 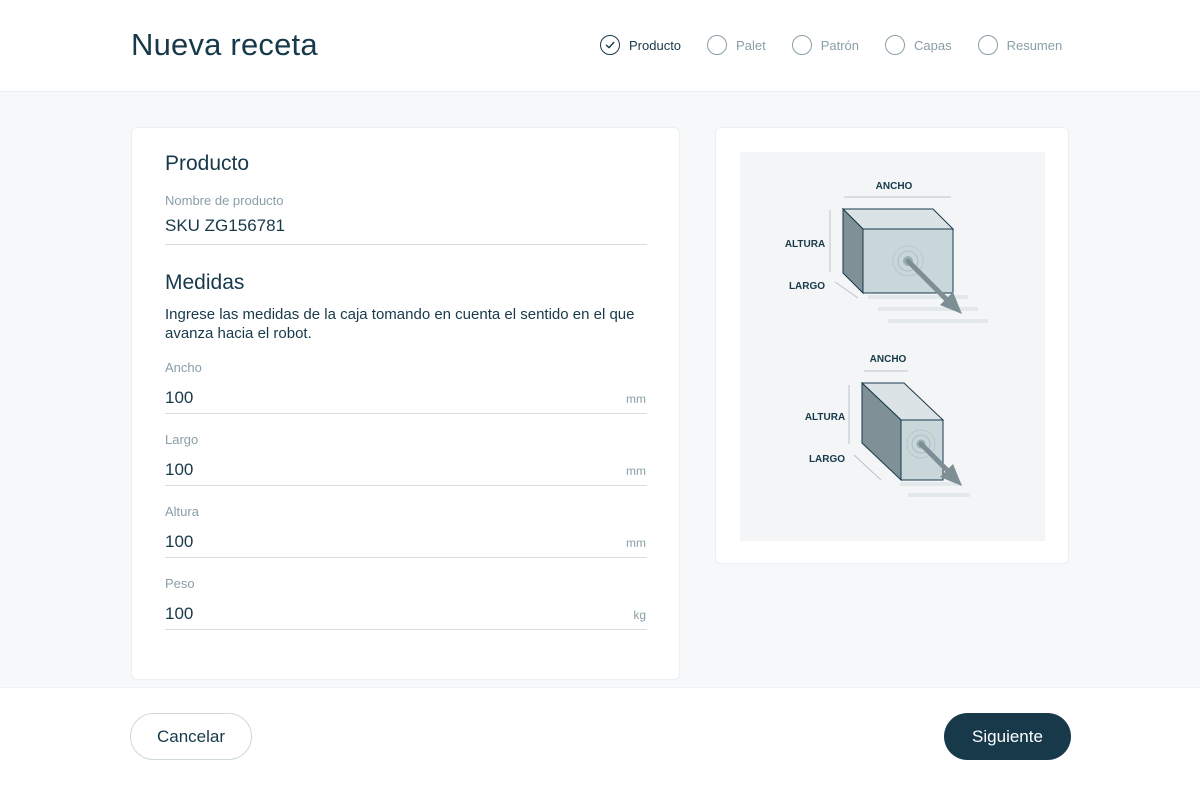 I want to click on step-patron: Patrón, so click(x=825, y=45).